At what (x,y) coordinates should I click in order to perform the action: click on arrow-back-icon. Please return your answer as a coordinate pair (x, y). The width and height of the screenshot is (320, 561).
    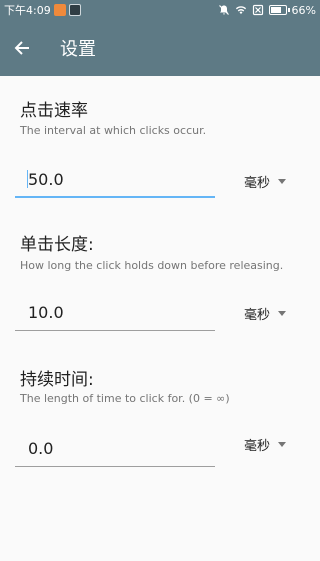
    Looking at the image, I should click on (21, 48).